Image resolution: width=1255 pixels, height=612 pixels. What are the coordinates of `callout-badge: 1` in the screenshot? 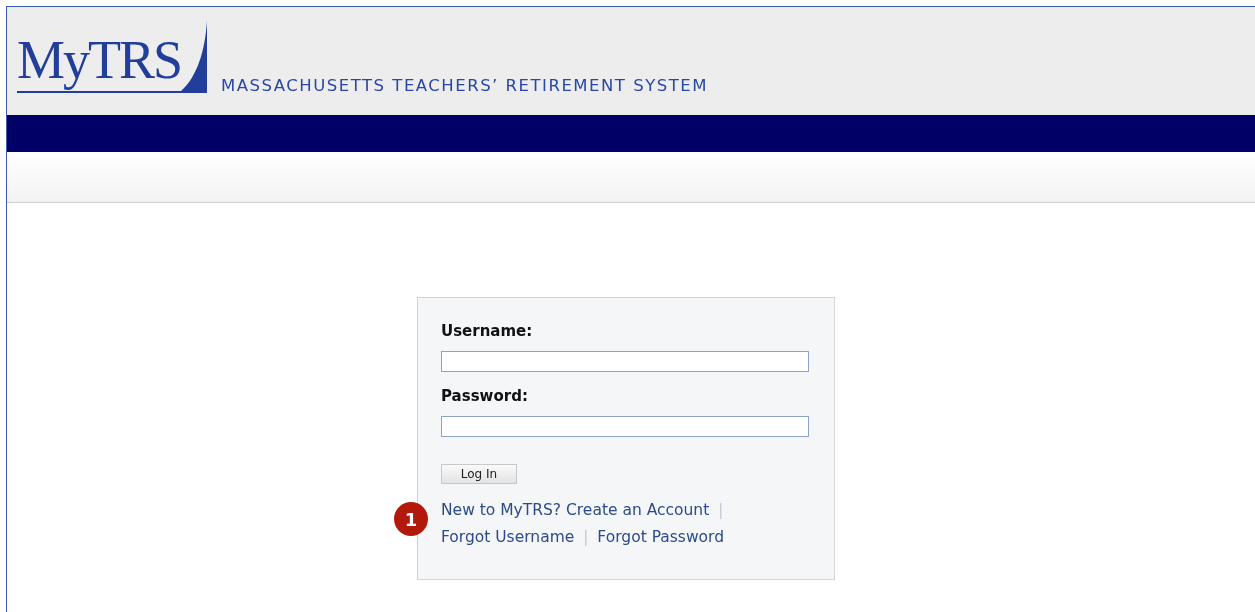 It's located at (411, 519).